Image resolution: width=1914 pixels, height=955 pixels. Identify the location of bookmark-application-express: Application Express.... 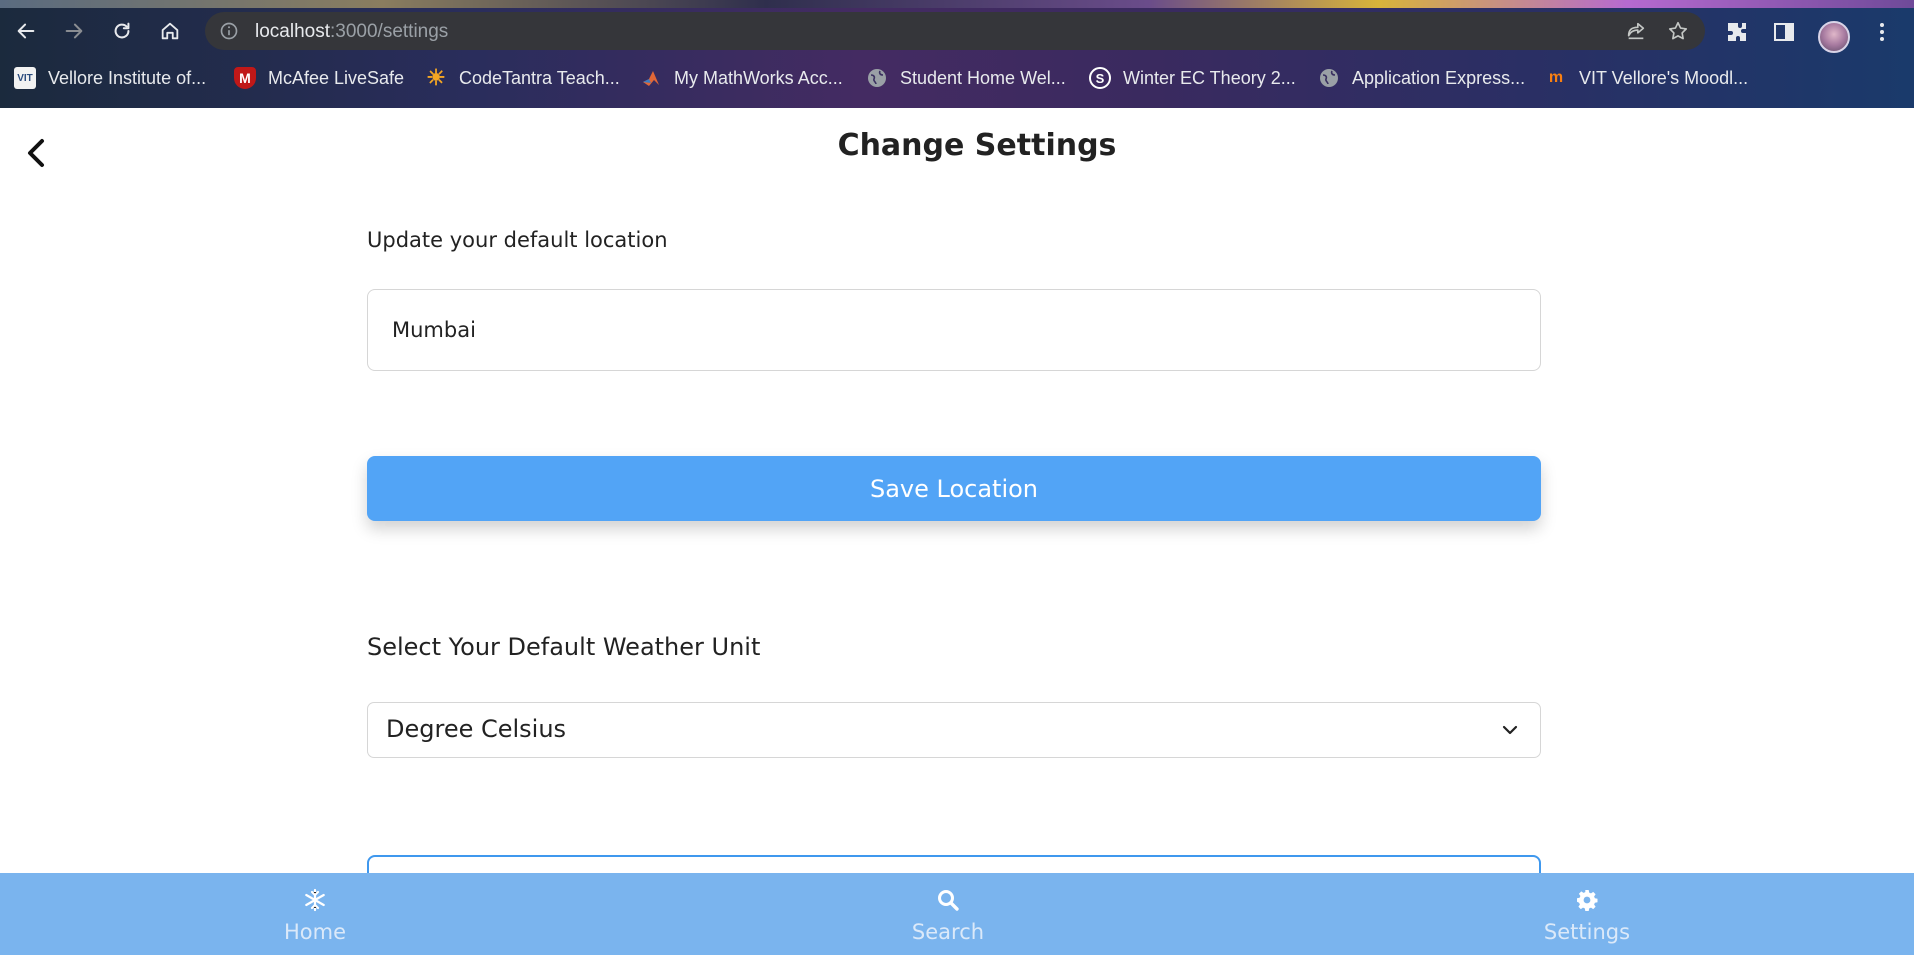
(1421, 78).